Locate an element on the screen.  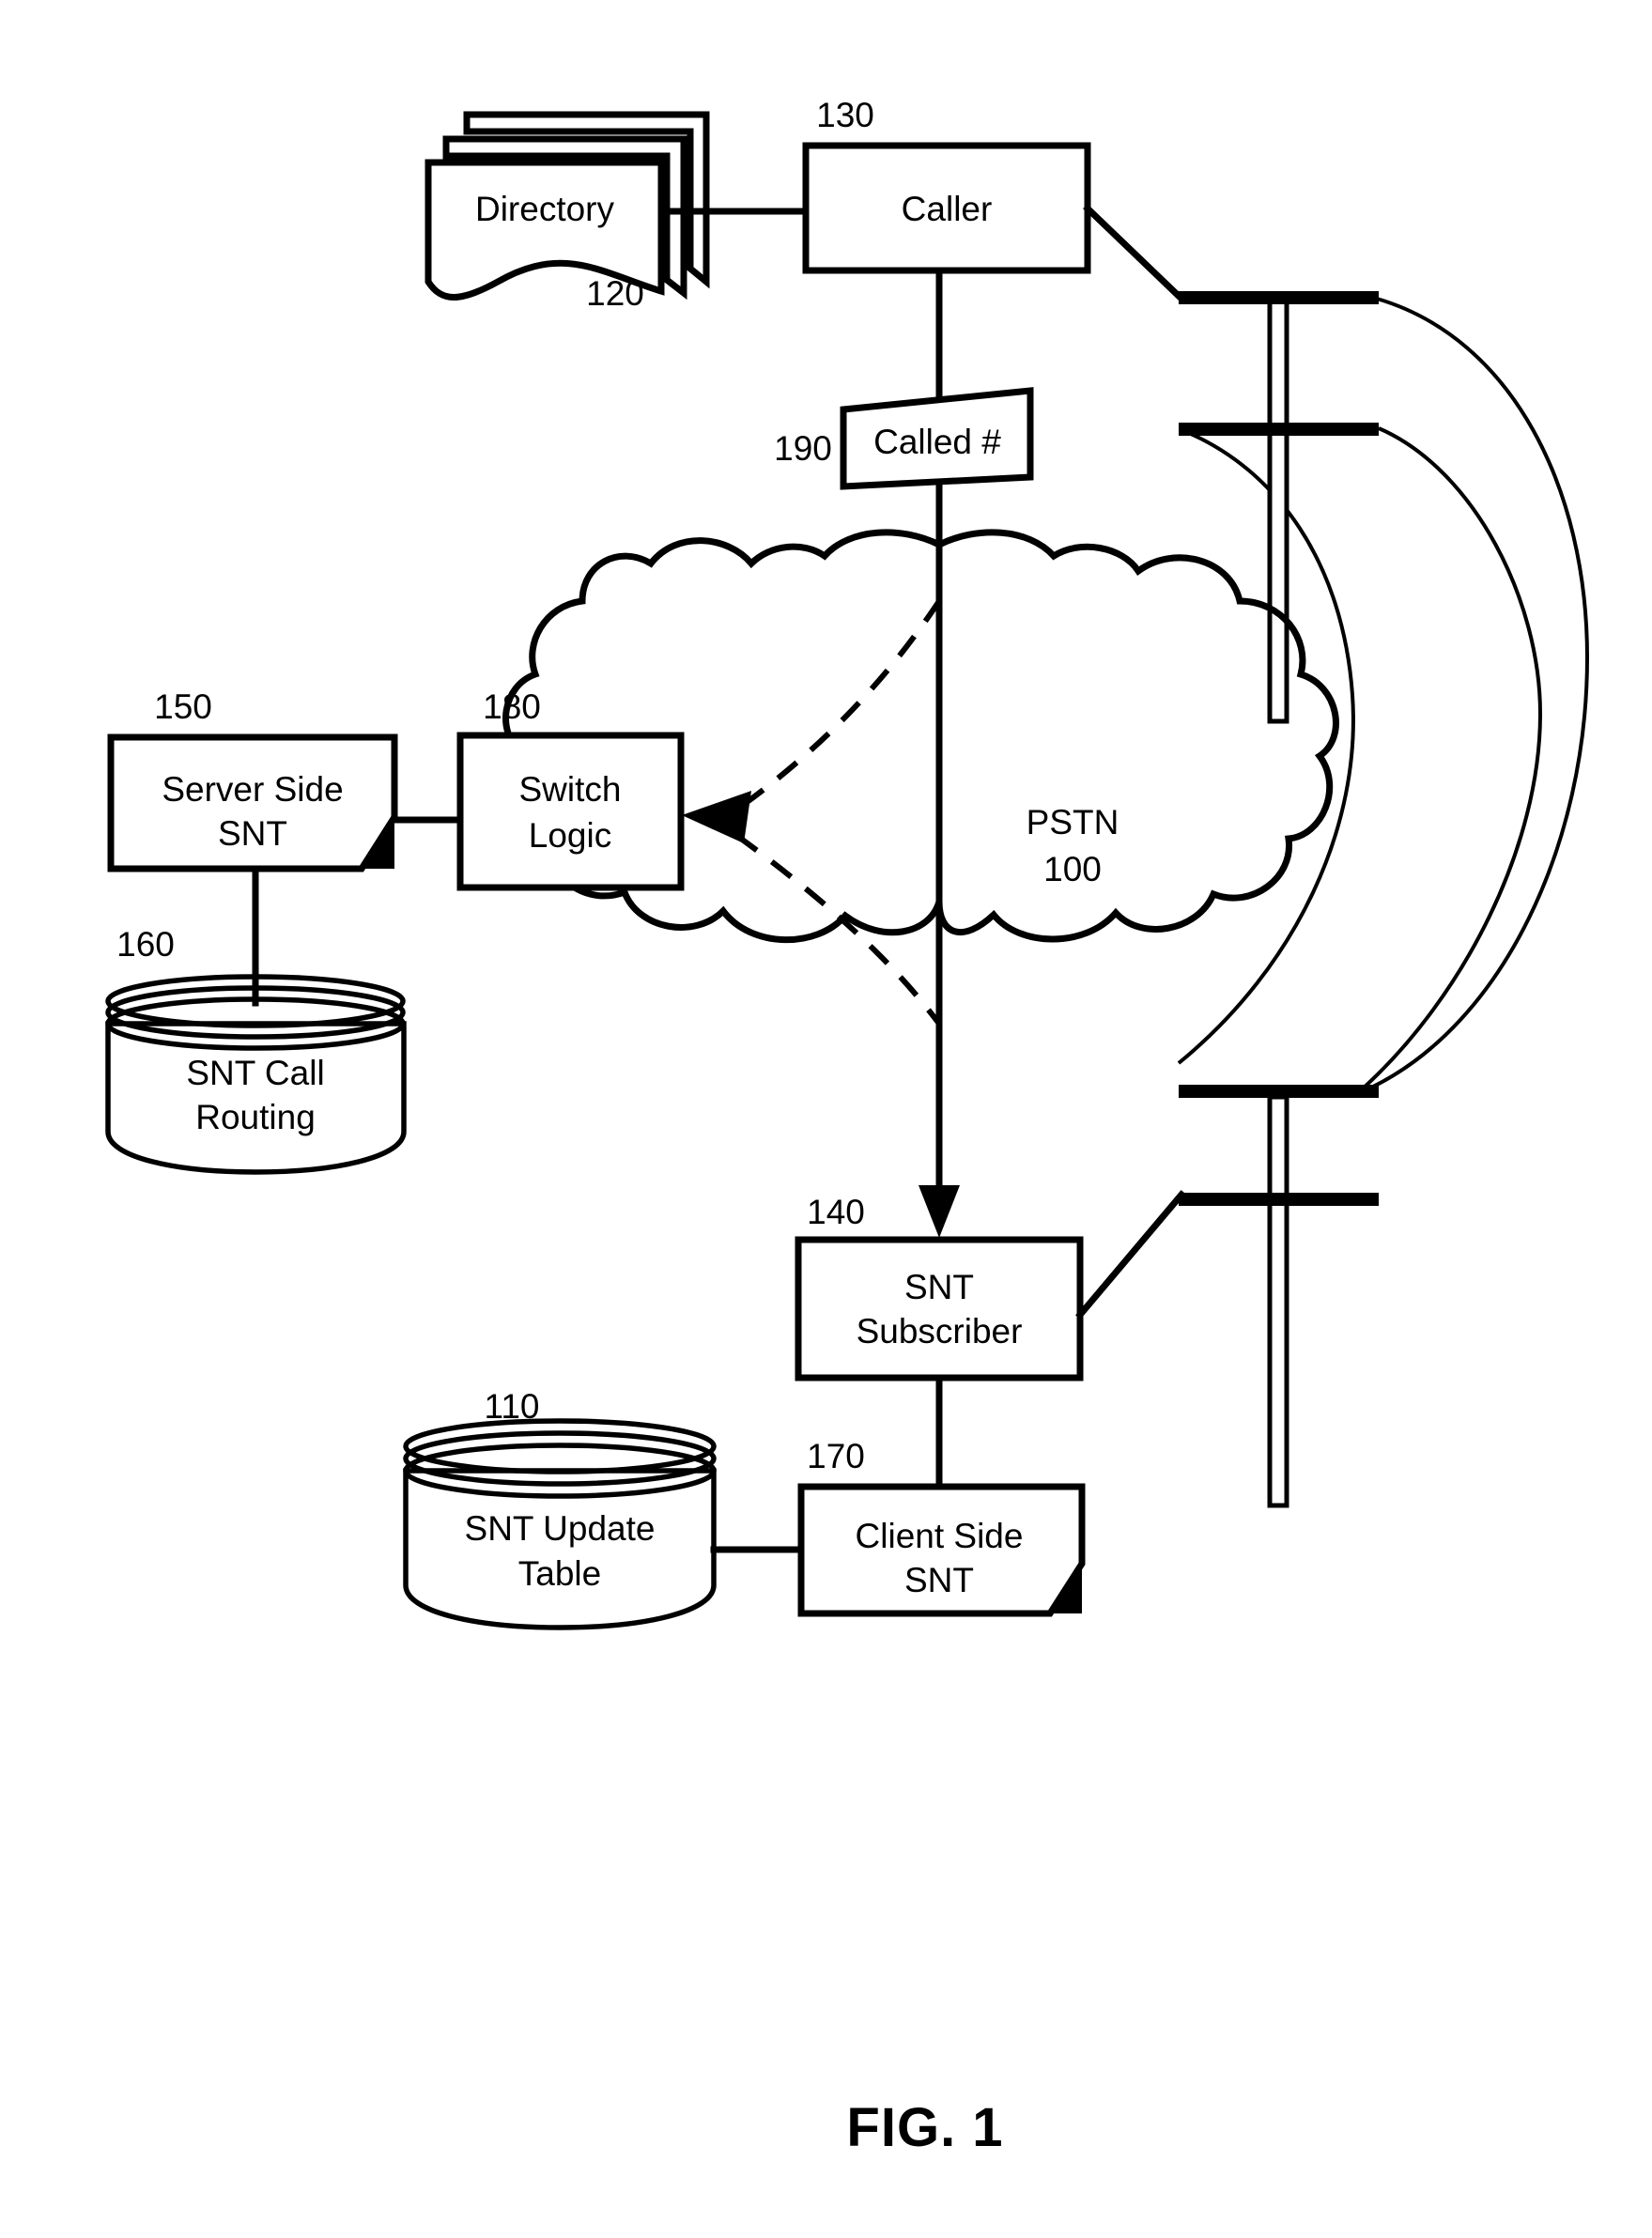
called-number-label: Called # is located at coordinates (937, 442).